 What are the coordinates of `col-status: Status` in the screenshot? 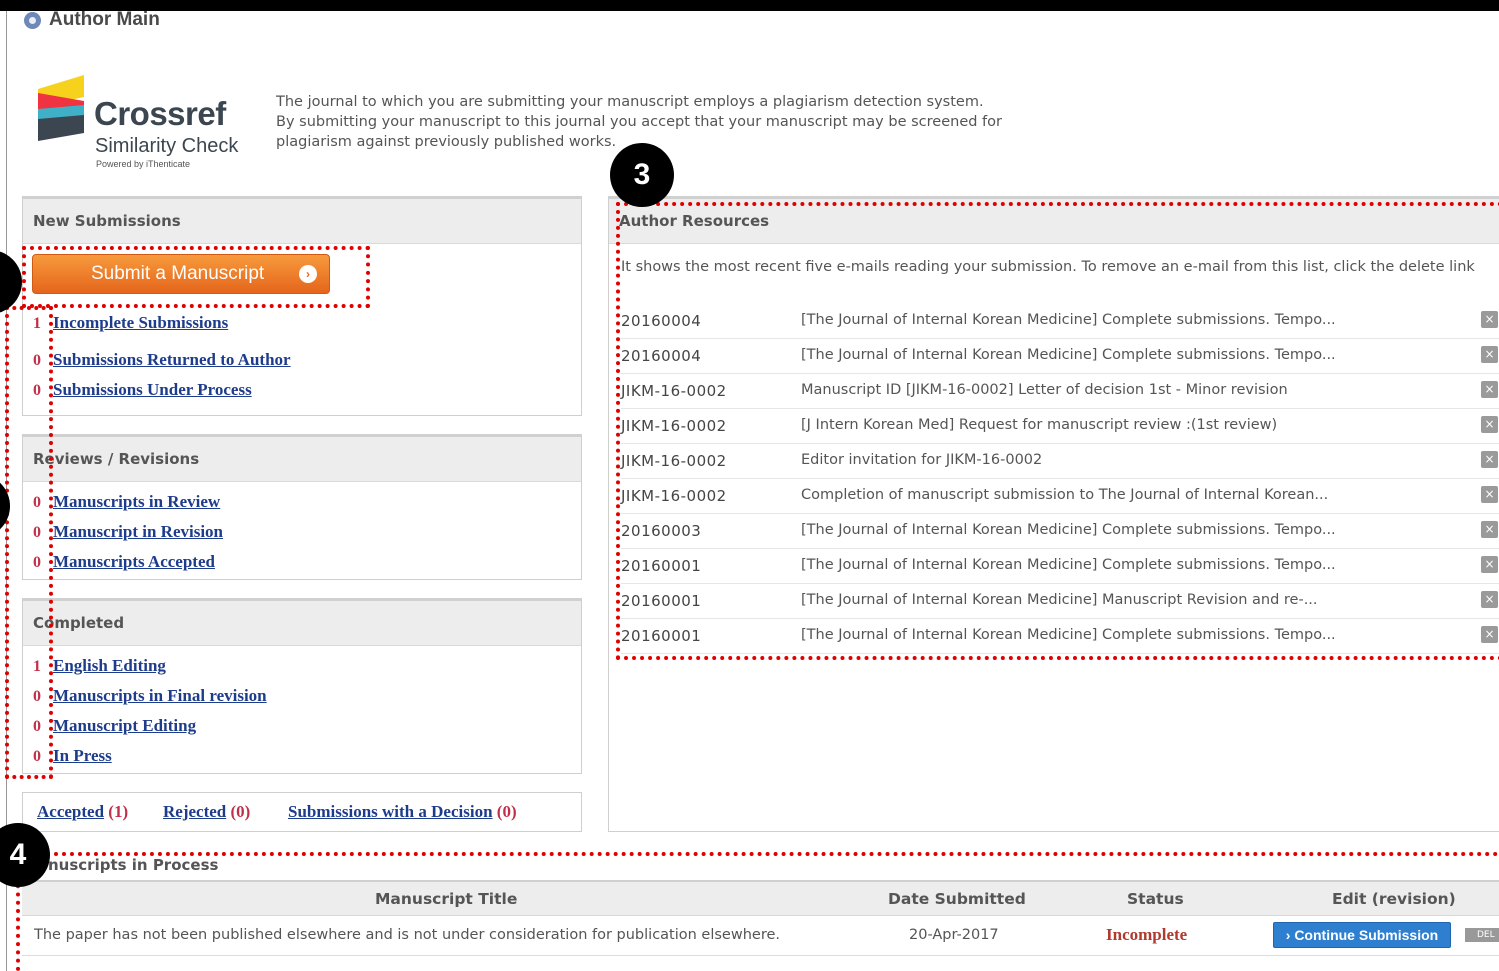 It's located at (1155, 899).